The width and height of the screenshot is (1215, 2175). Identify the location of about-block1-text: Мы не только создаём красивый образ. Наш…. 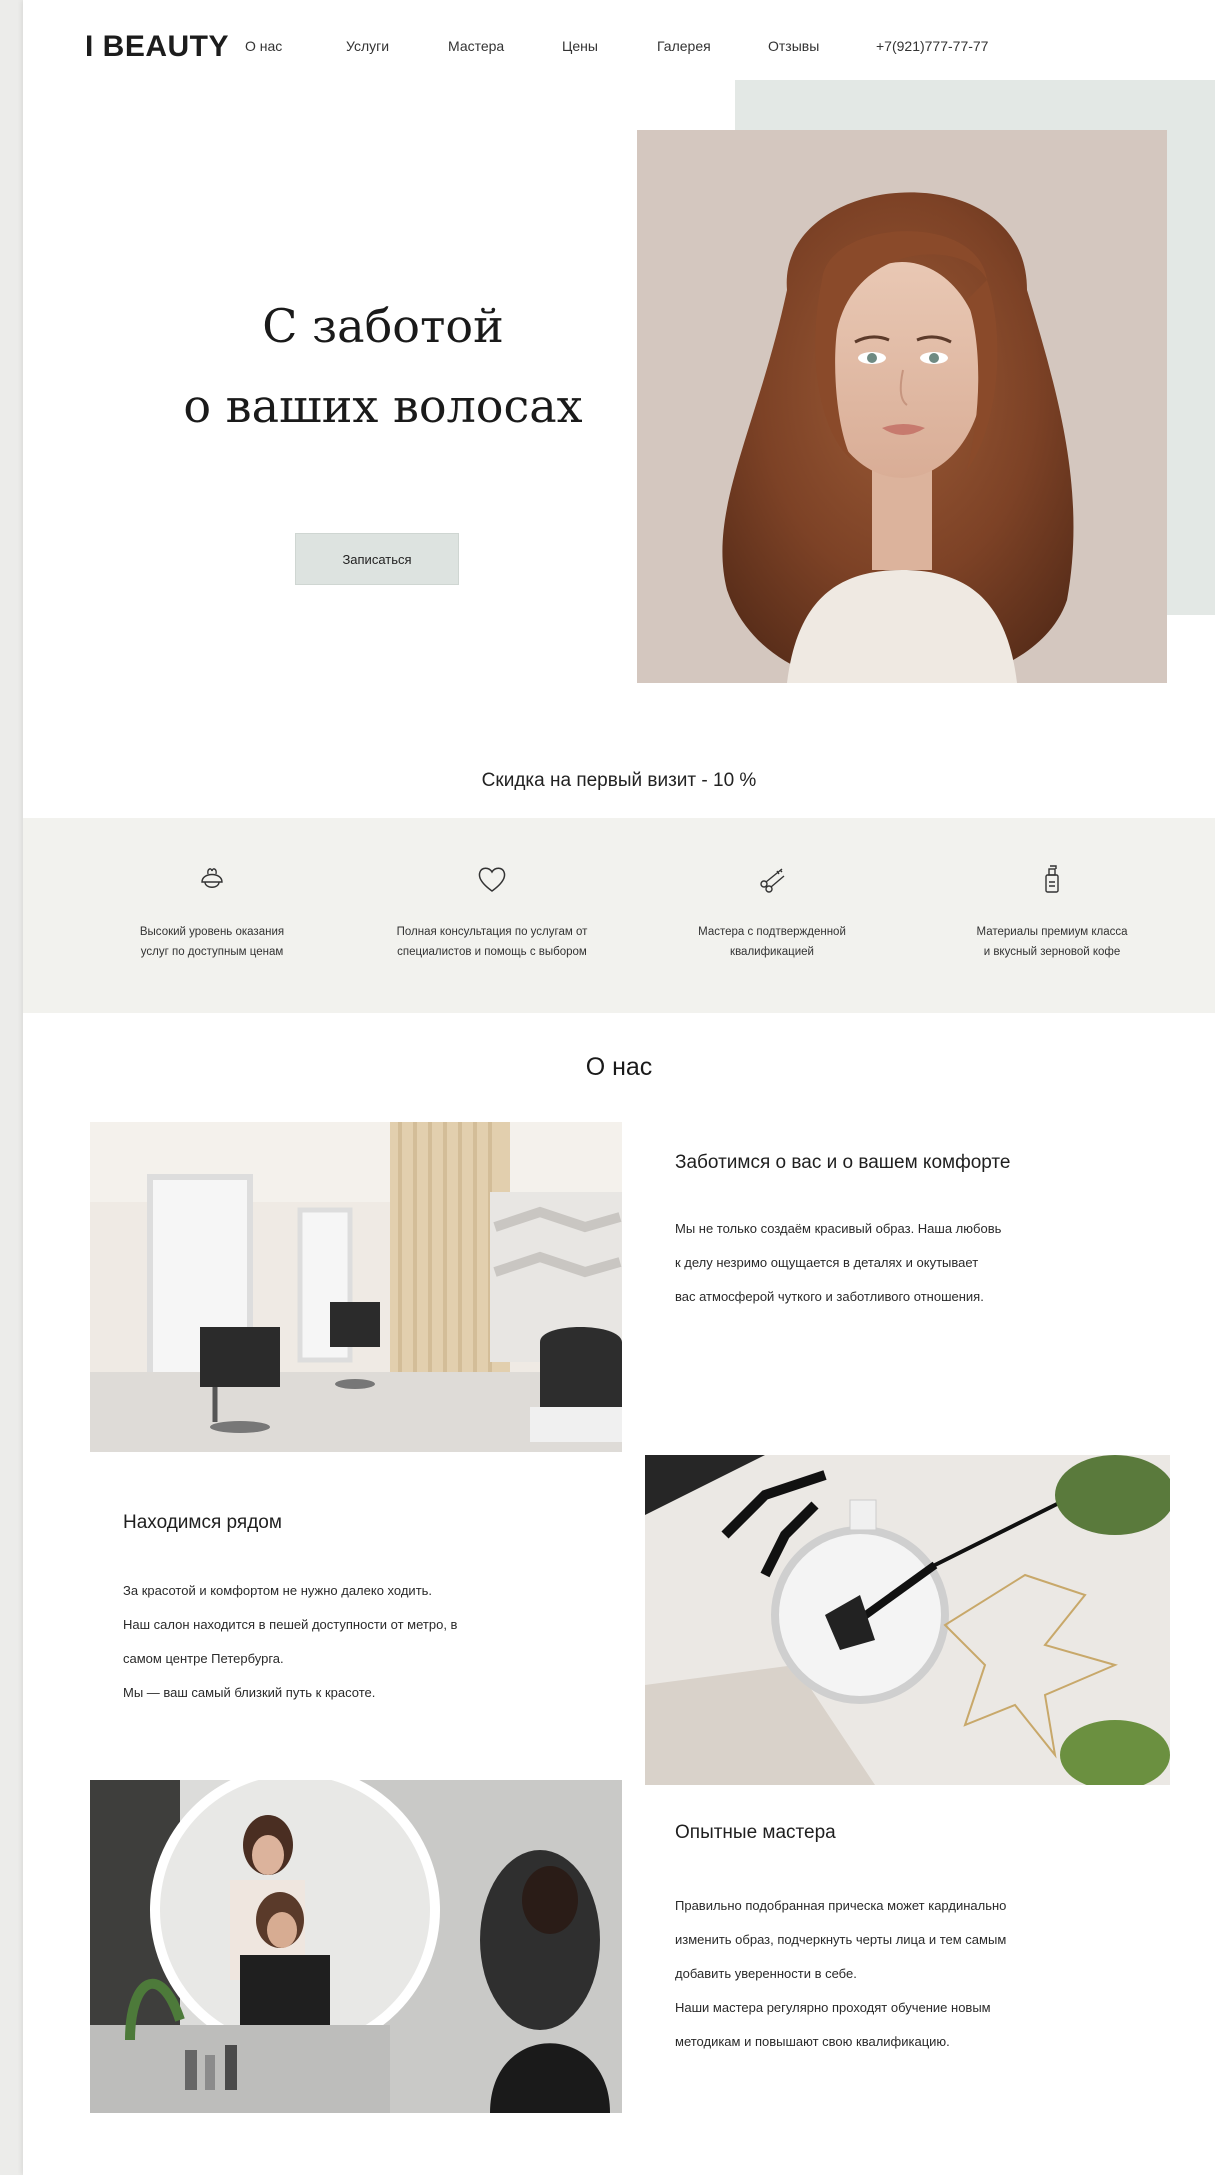
(838, 1263).